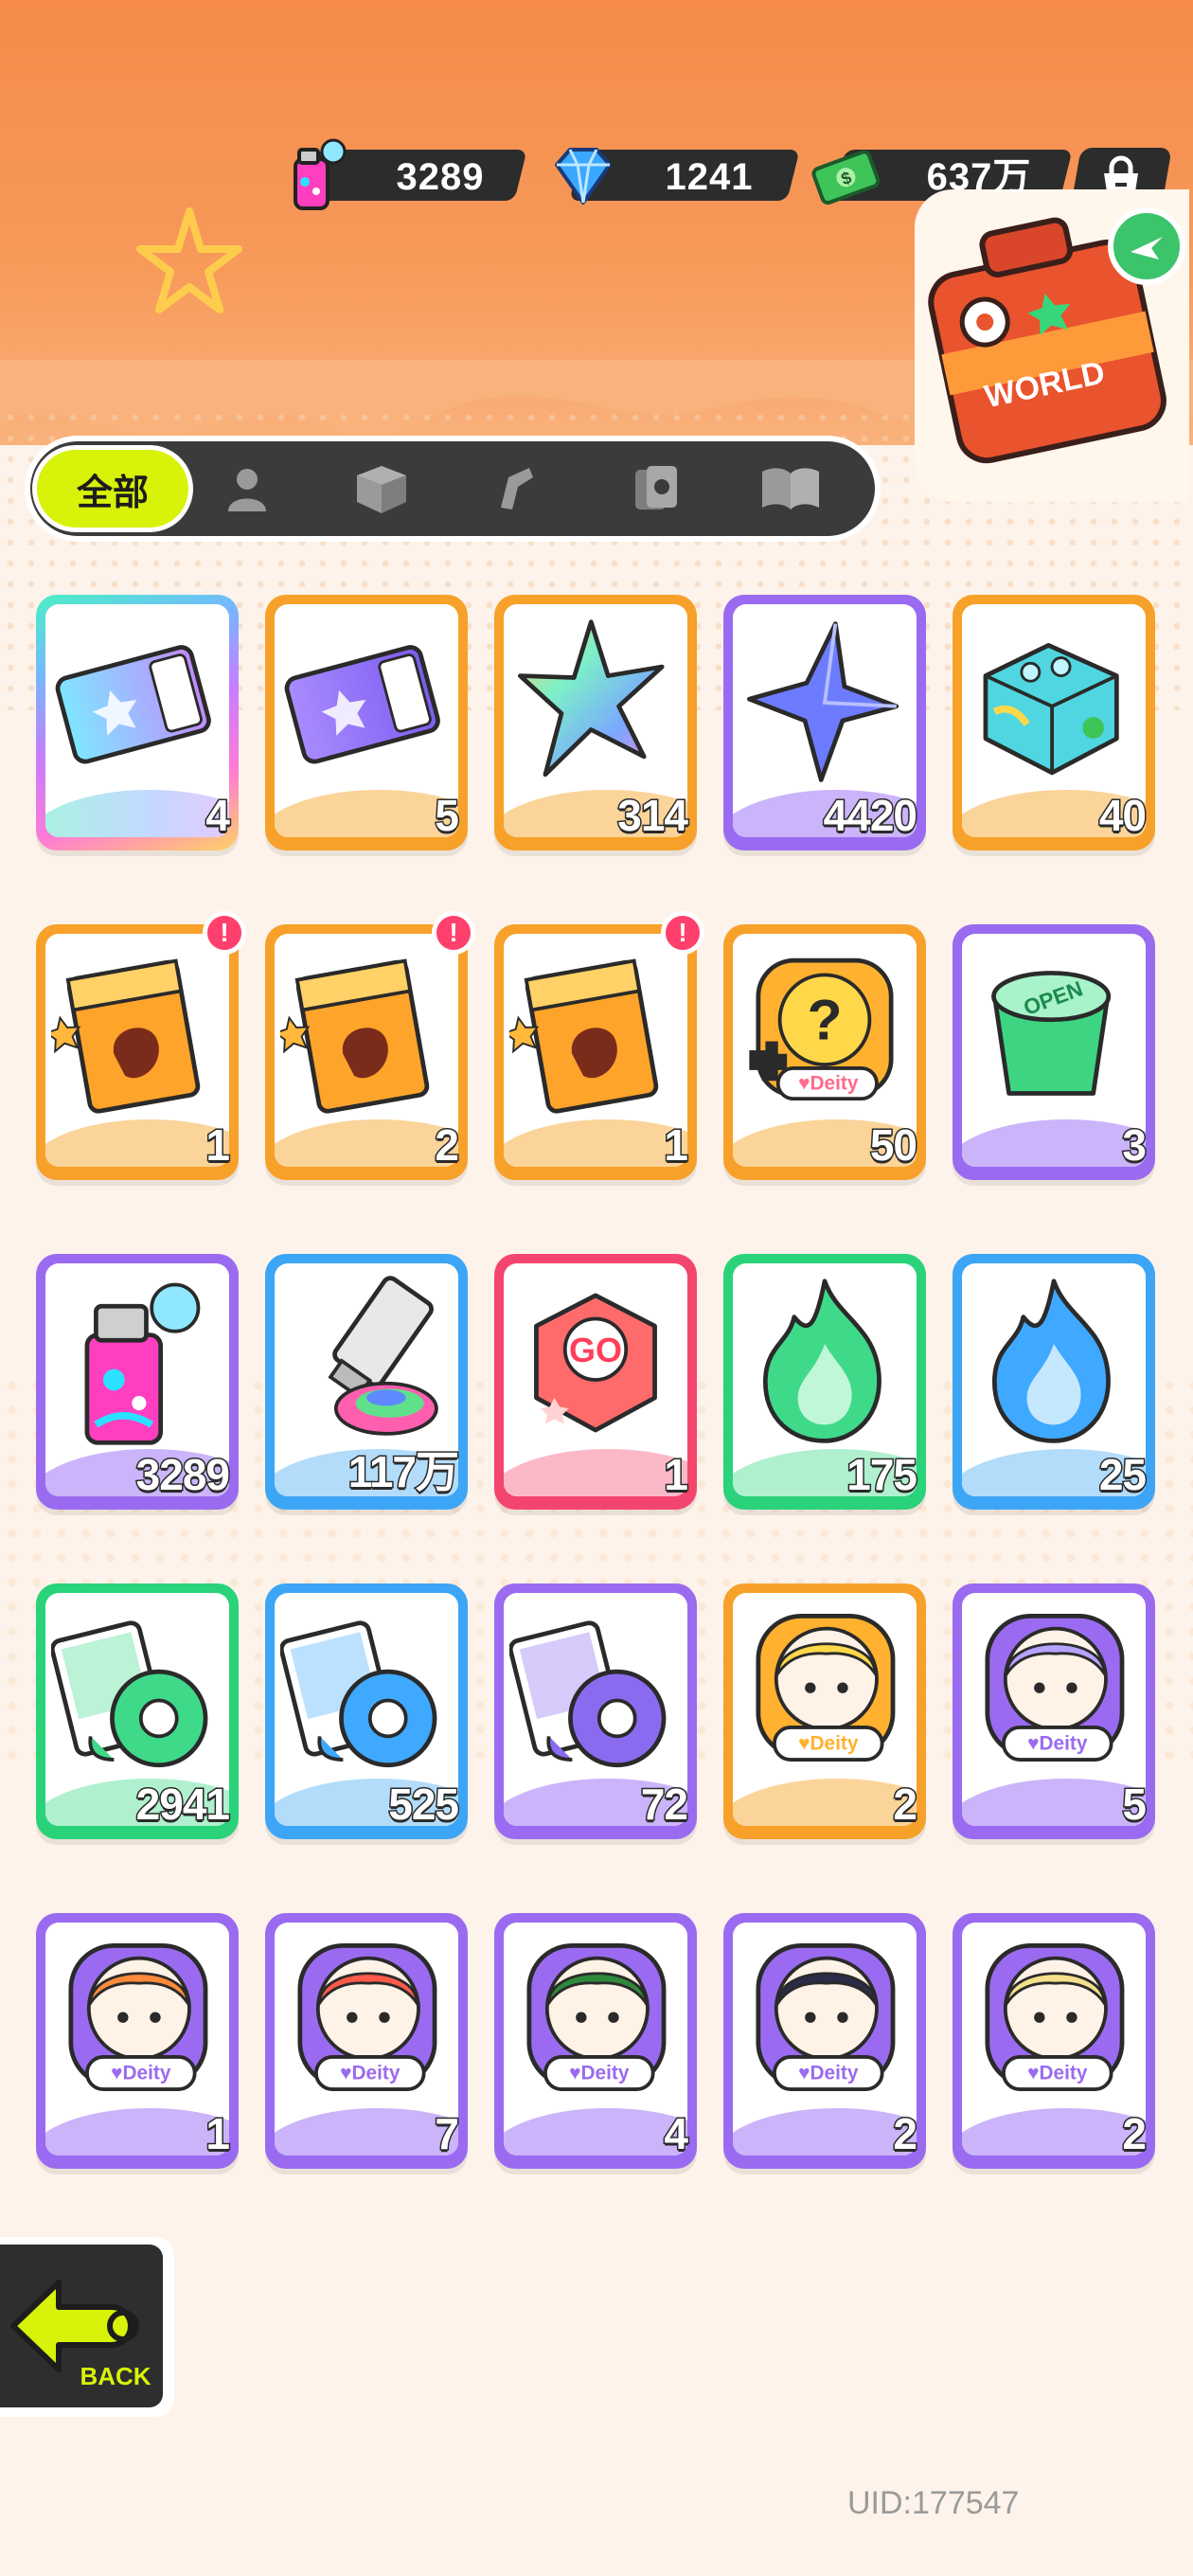 This screenshot has height=2576, width=1193. I want to click on currency-gem: 1241, so click(671, 176).